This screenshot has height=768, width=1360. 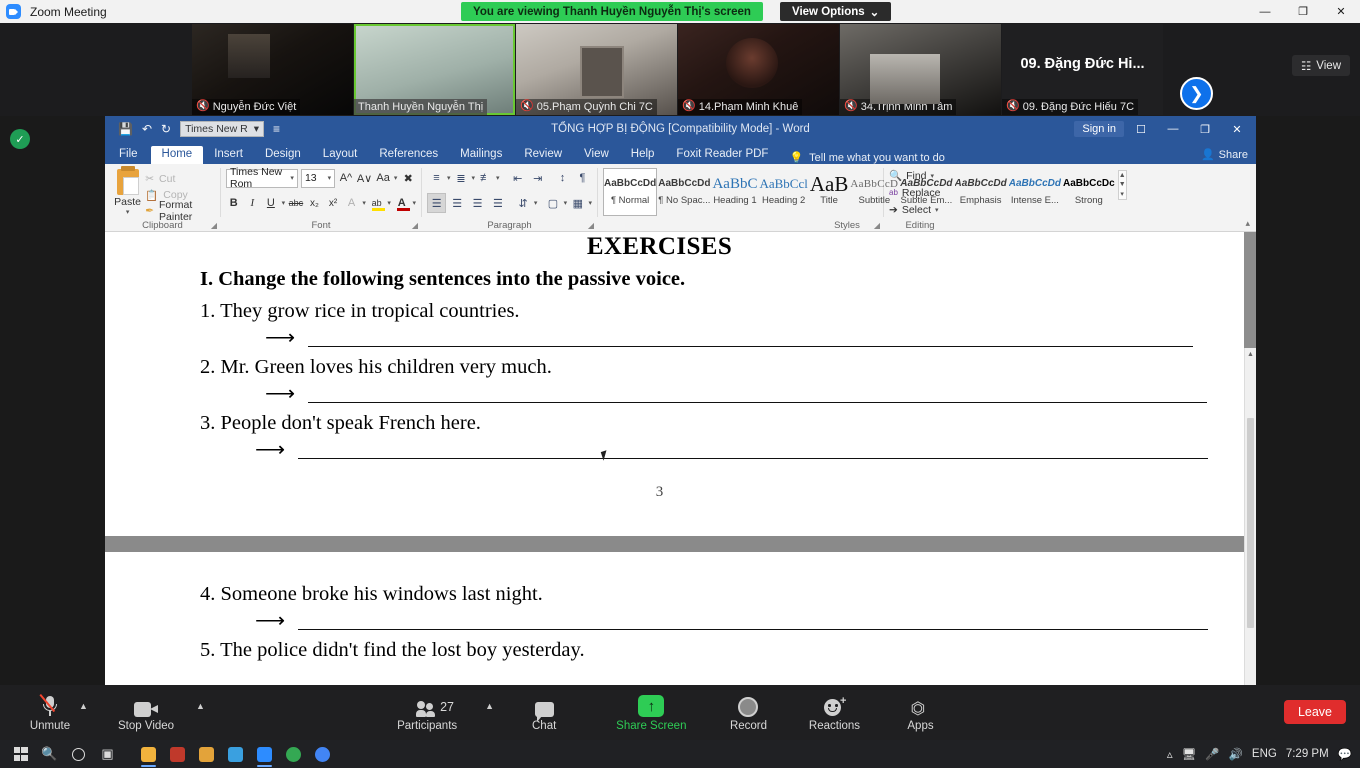 What do you see at coordinates (866, 158) in the screenshot?
I see `tell-me-search: 💡 Tell me what you want to do` at bounding box center [866, 158].